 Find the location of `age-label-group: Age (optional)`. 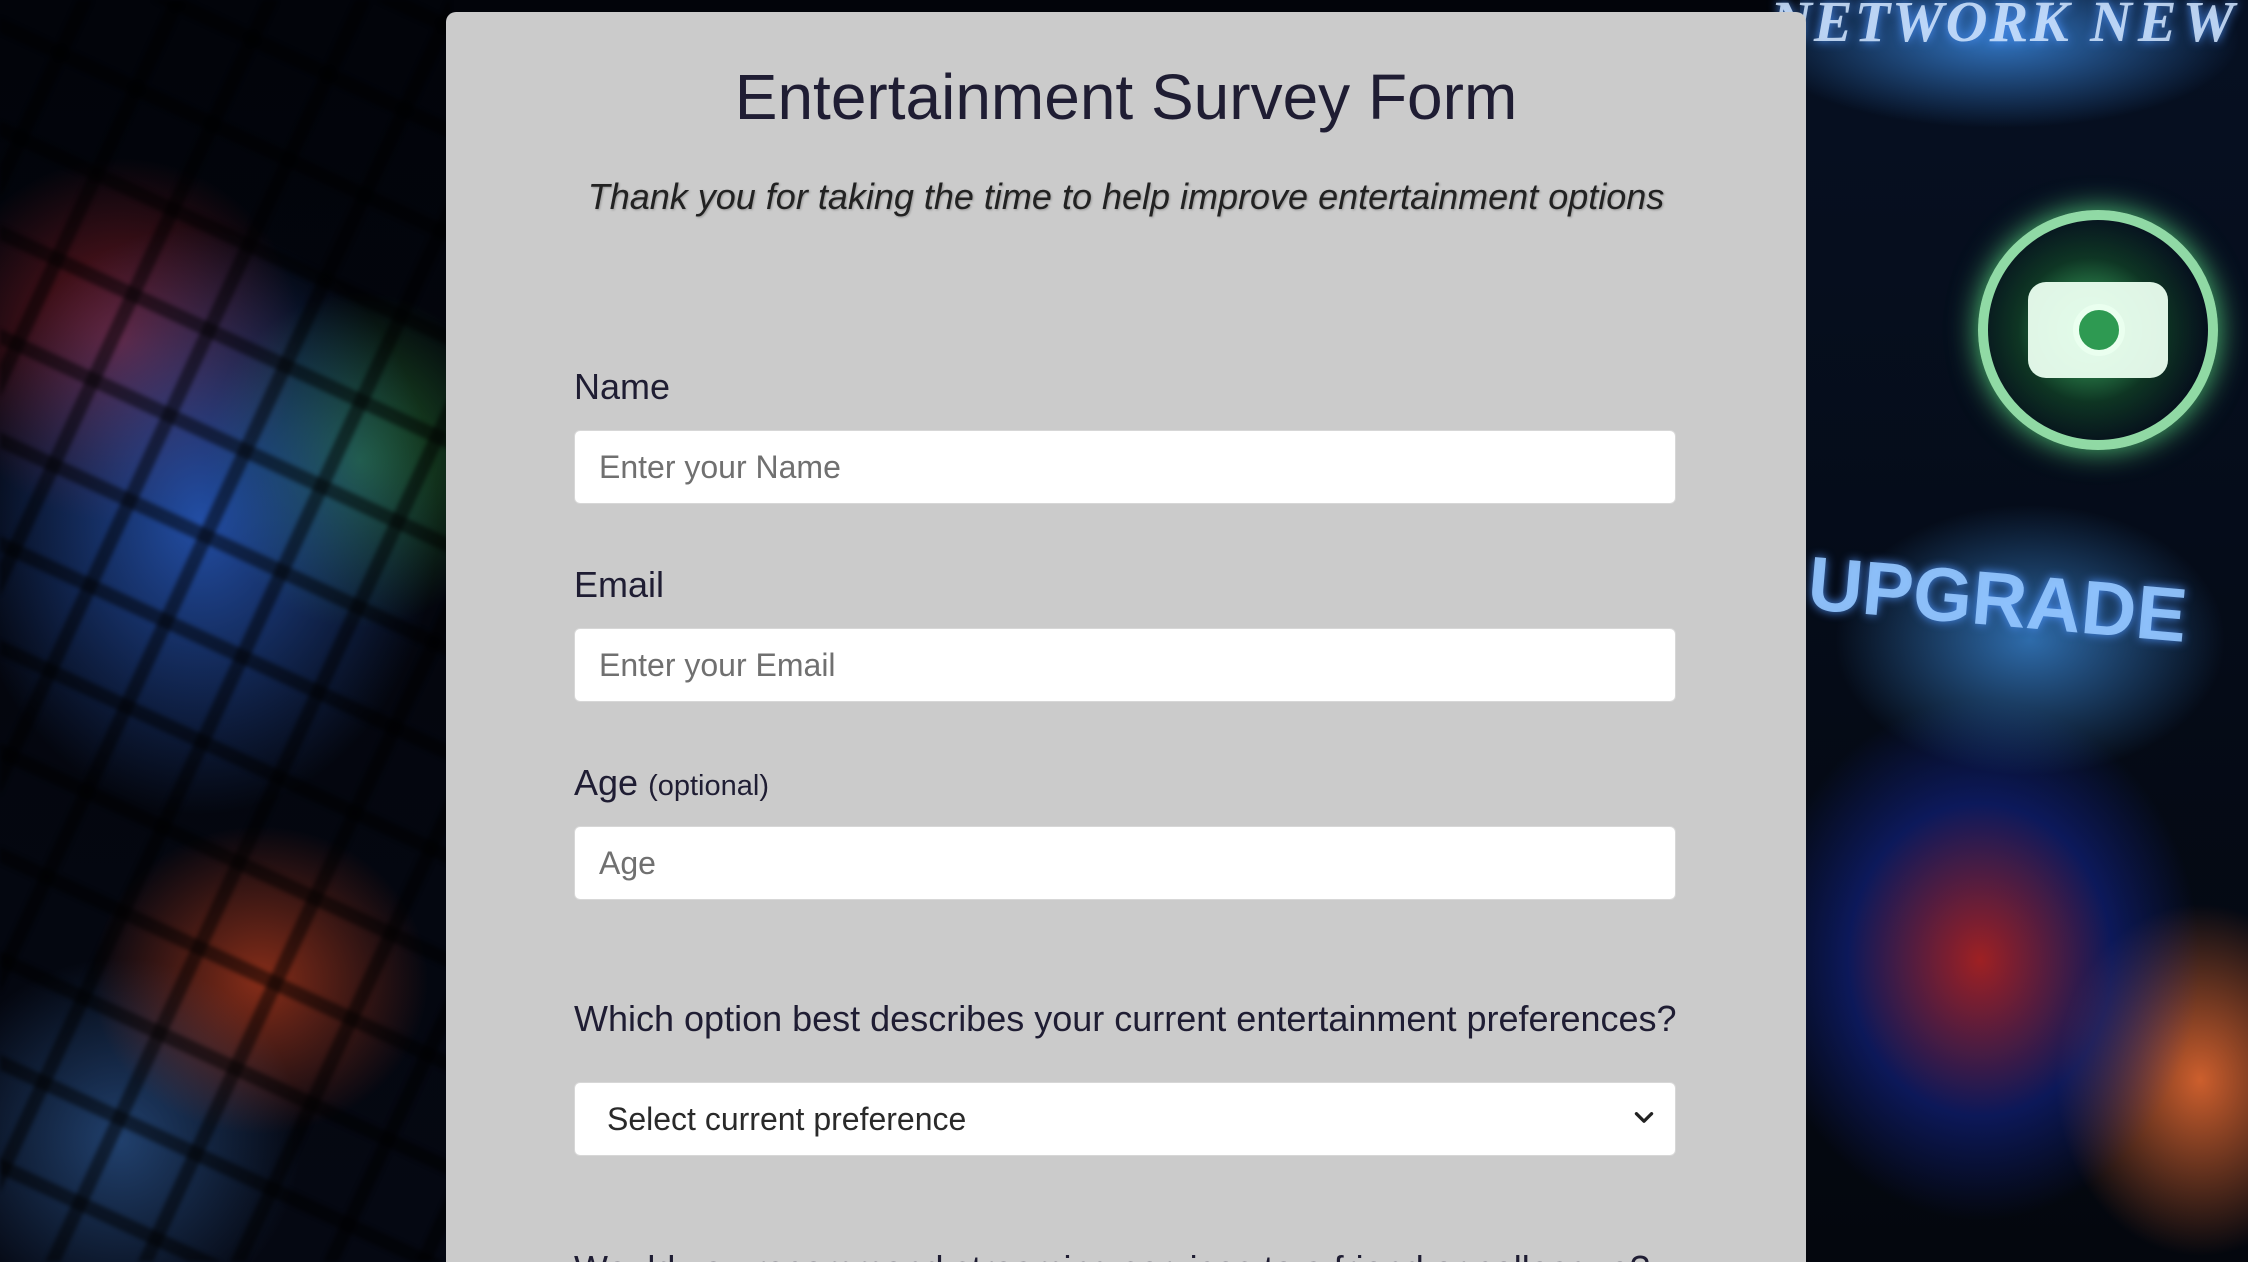

age-label-group: Age (optional) is located at coordinates (671, 783).